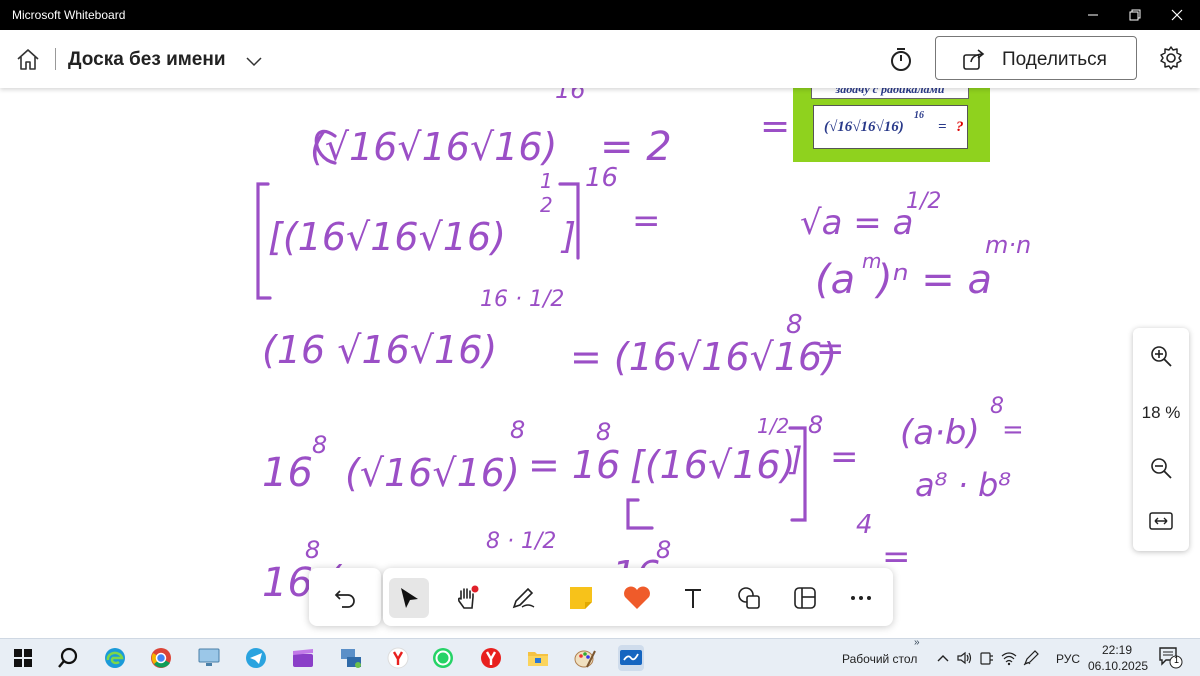 The width and height of the screenshot is (1200, 676). I want to click on notification-count: 1, so click(1177, 660).